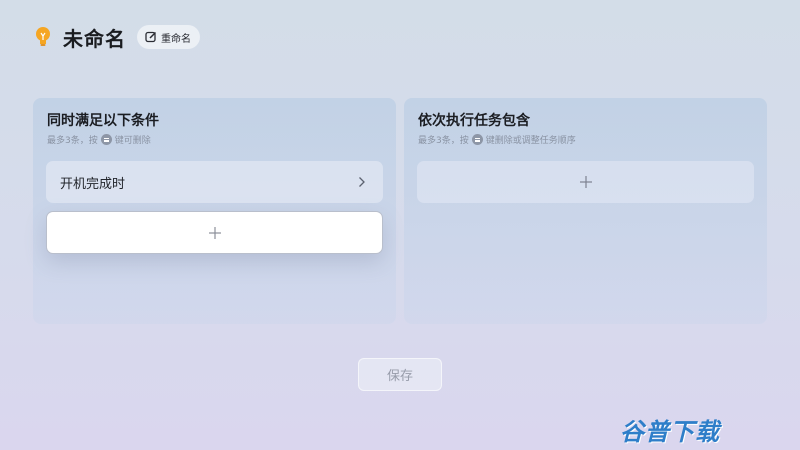 This screenshot has height=450, width=800. What do you see at coordinates (94, 38) in the screenshot?
I see `page-title: 未命名` at bounding box center [94, 38].